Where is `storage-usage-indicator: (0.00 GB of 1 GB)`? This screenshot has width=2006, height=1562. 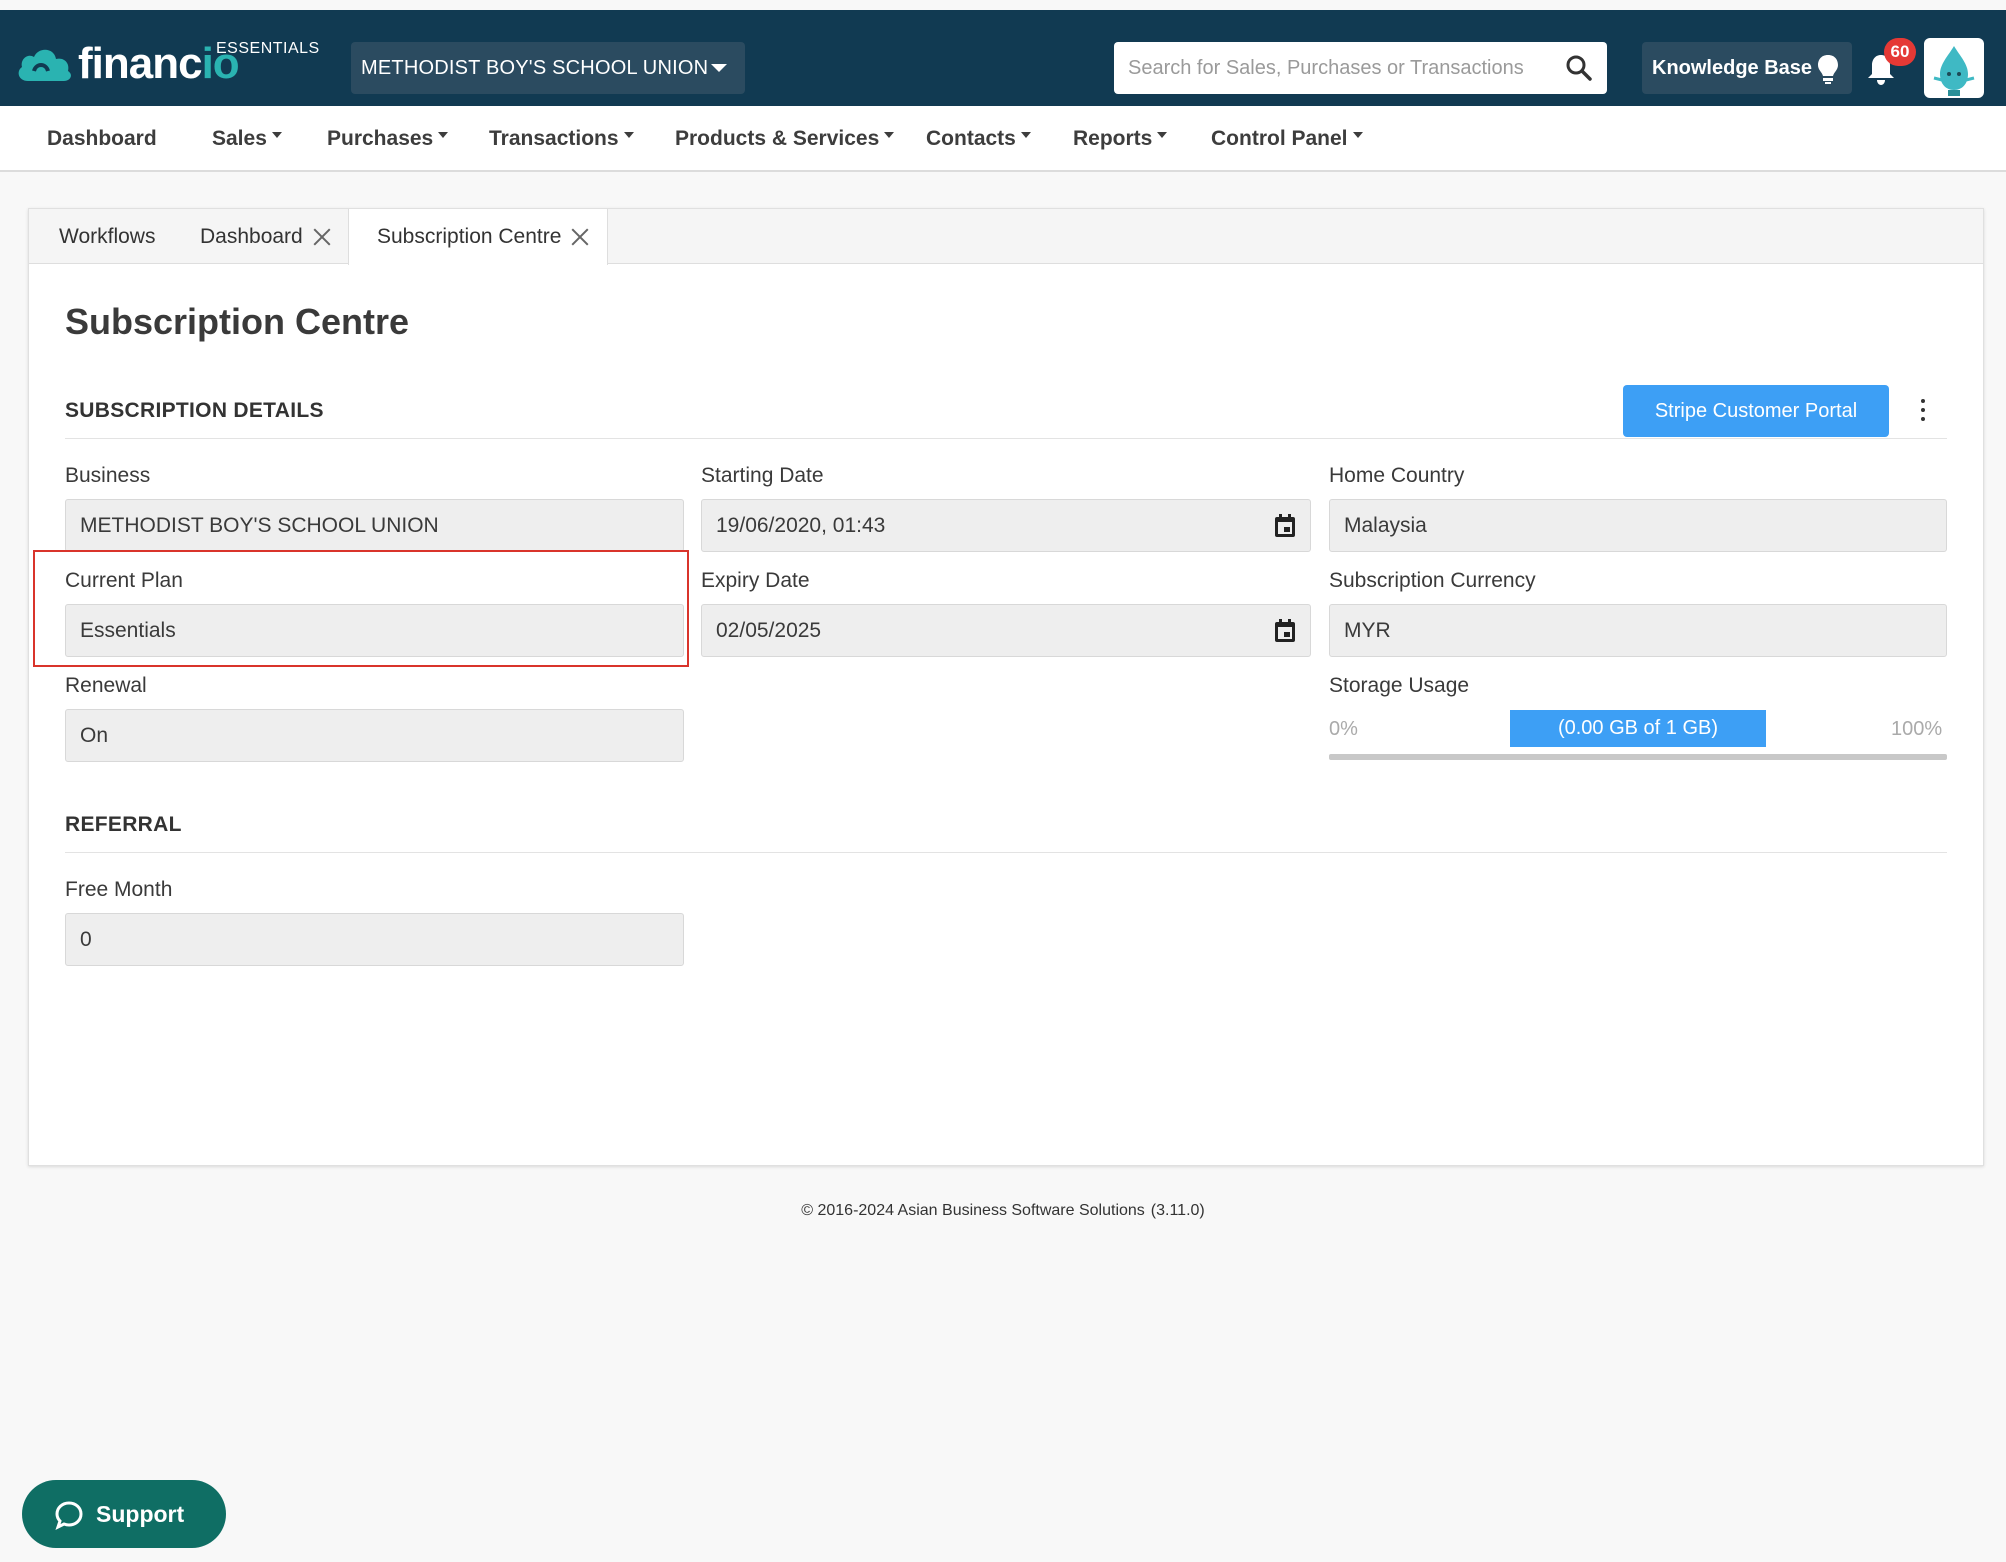 storage-usage-indicator: (0.00 GB of 1 GB) is located at coordinates (1638, 728).